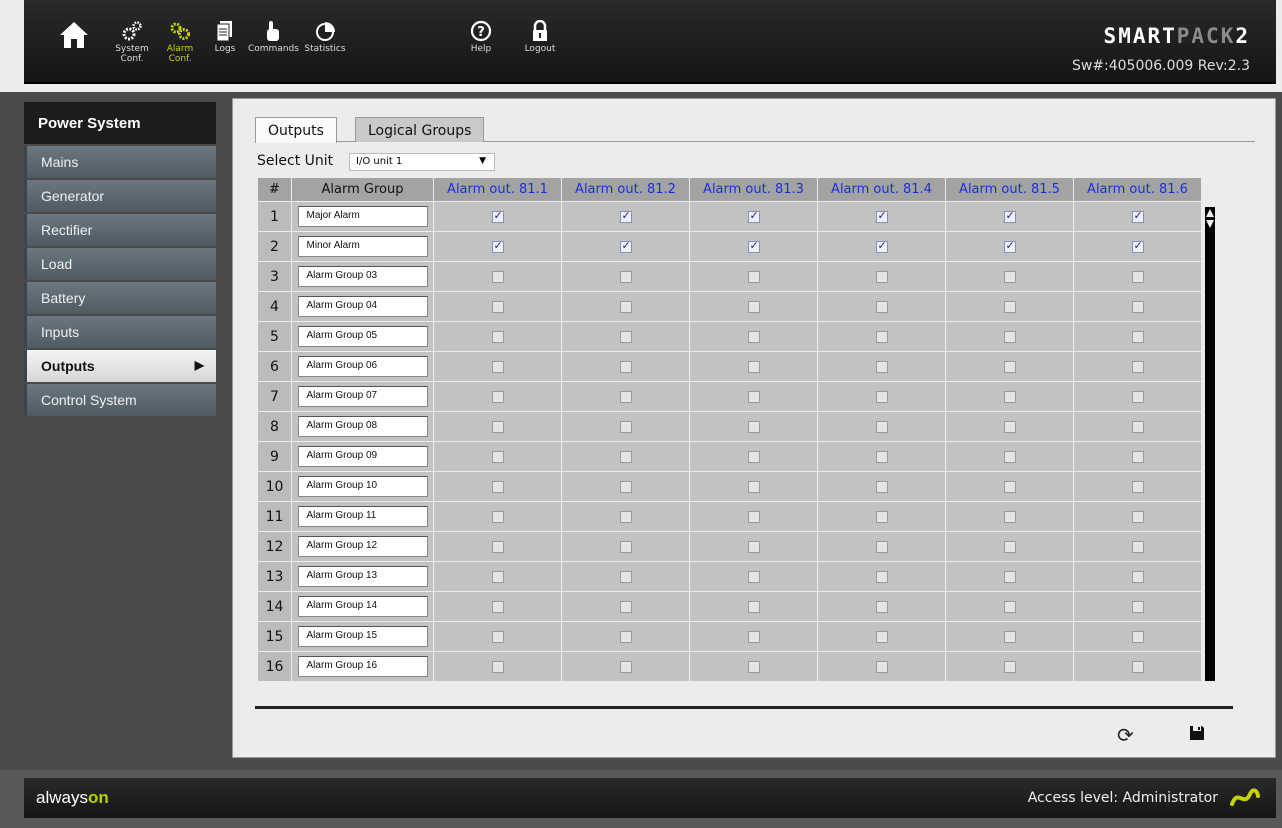 The height and width of the screenshot is (828, 1282). What do you see at coordinates (362, 456) in the screenshot?
I see `alarm-group-name-field: Alarm Group 09` at bounding box center [362, 456].